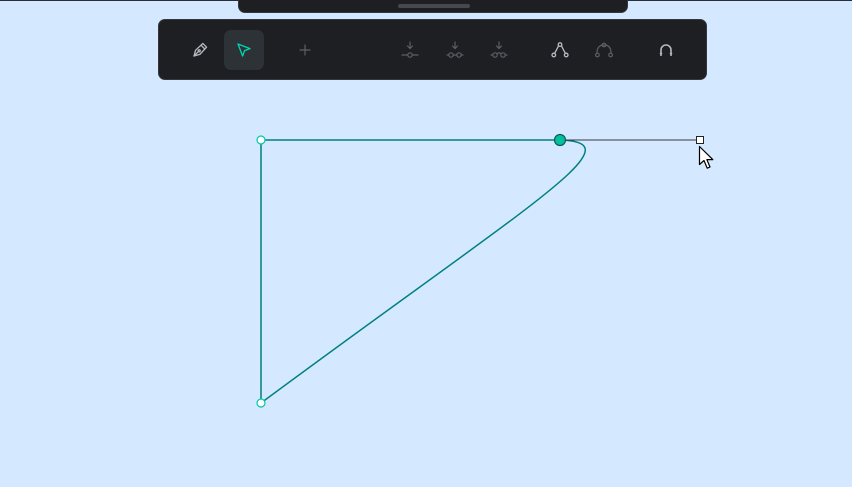  I want to click on path-toolbar, so click(432, 49).